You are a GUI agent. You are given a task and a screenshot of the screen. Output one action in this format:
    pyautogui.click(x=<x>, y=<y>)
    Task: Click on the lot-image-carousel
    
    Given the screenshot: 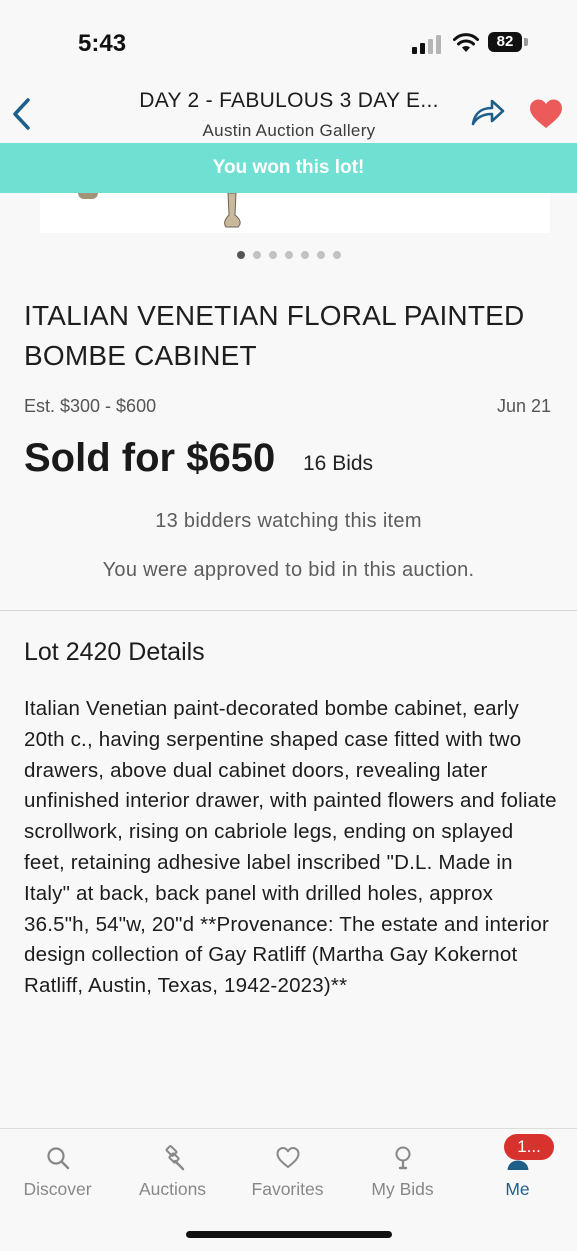 What is the action you would take?
    pyautogui.click(x=288, y=214)
    